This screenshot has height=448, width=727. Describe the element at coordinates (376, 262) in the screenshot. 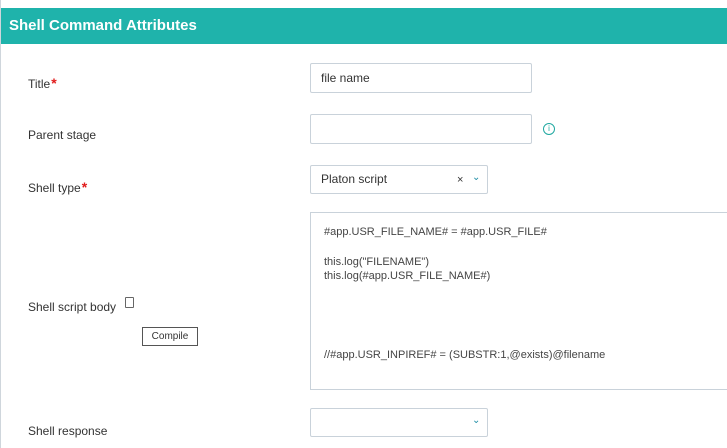

I see `code-line: this.log("FILENAME")` at that location.